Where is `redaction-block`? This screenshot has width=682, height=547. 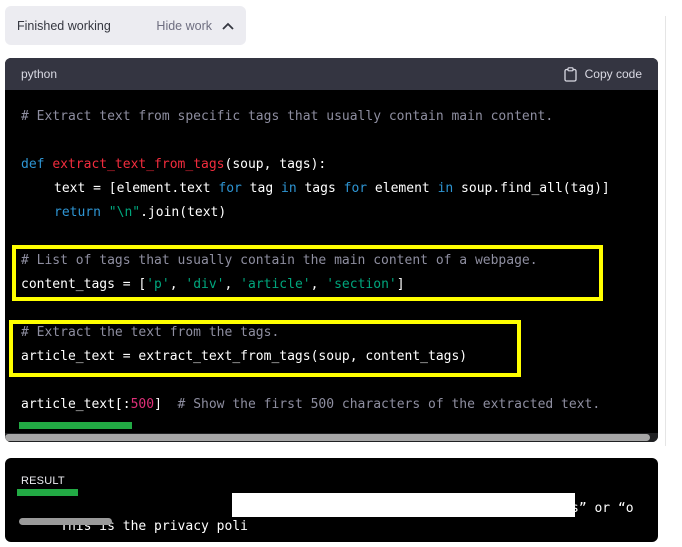
redaction-block is located at coordinates (403, 505).